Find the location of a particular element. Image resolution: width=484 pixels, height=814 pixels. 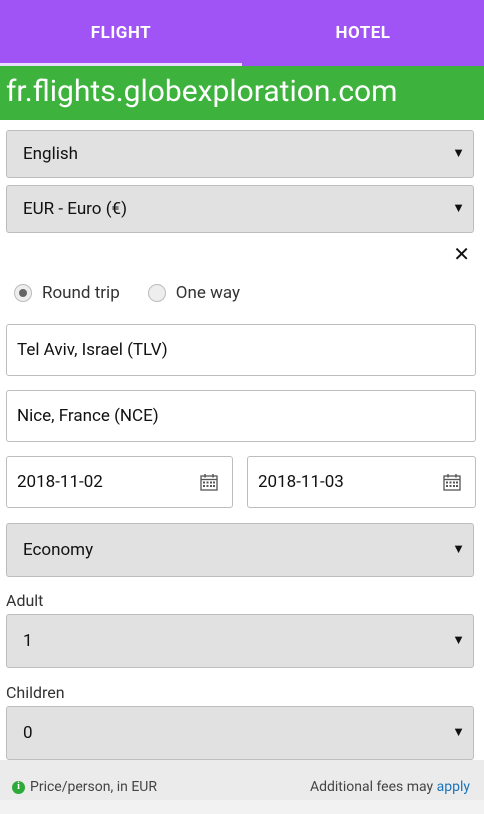

adult-count-select: 1 ▼ is located at coordinates (240, 641).